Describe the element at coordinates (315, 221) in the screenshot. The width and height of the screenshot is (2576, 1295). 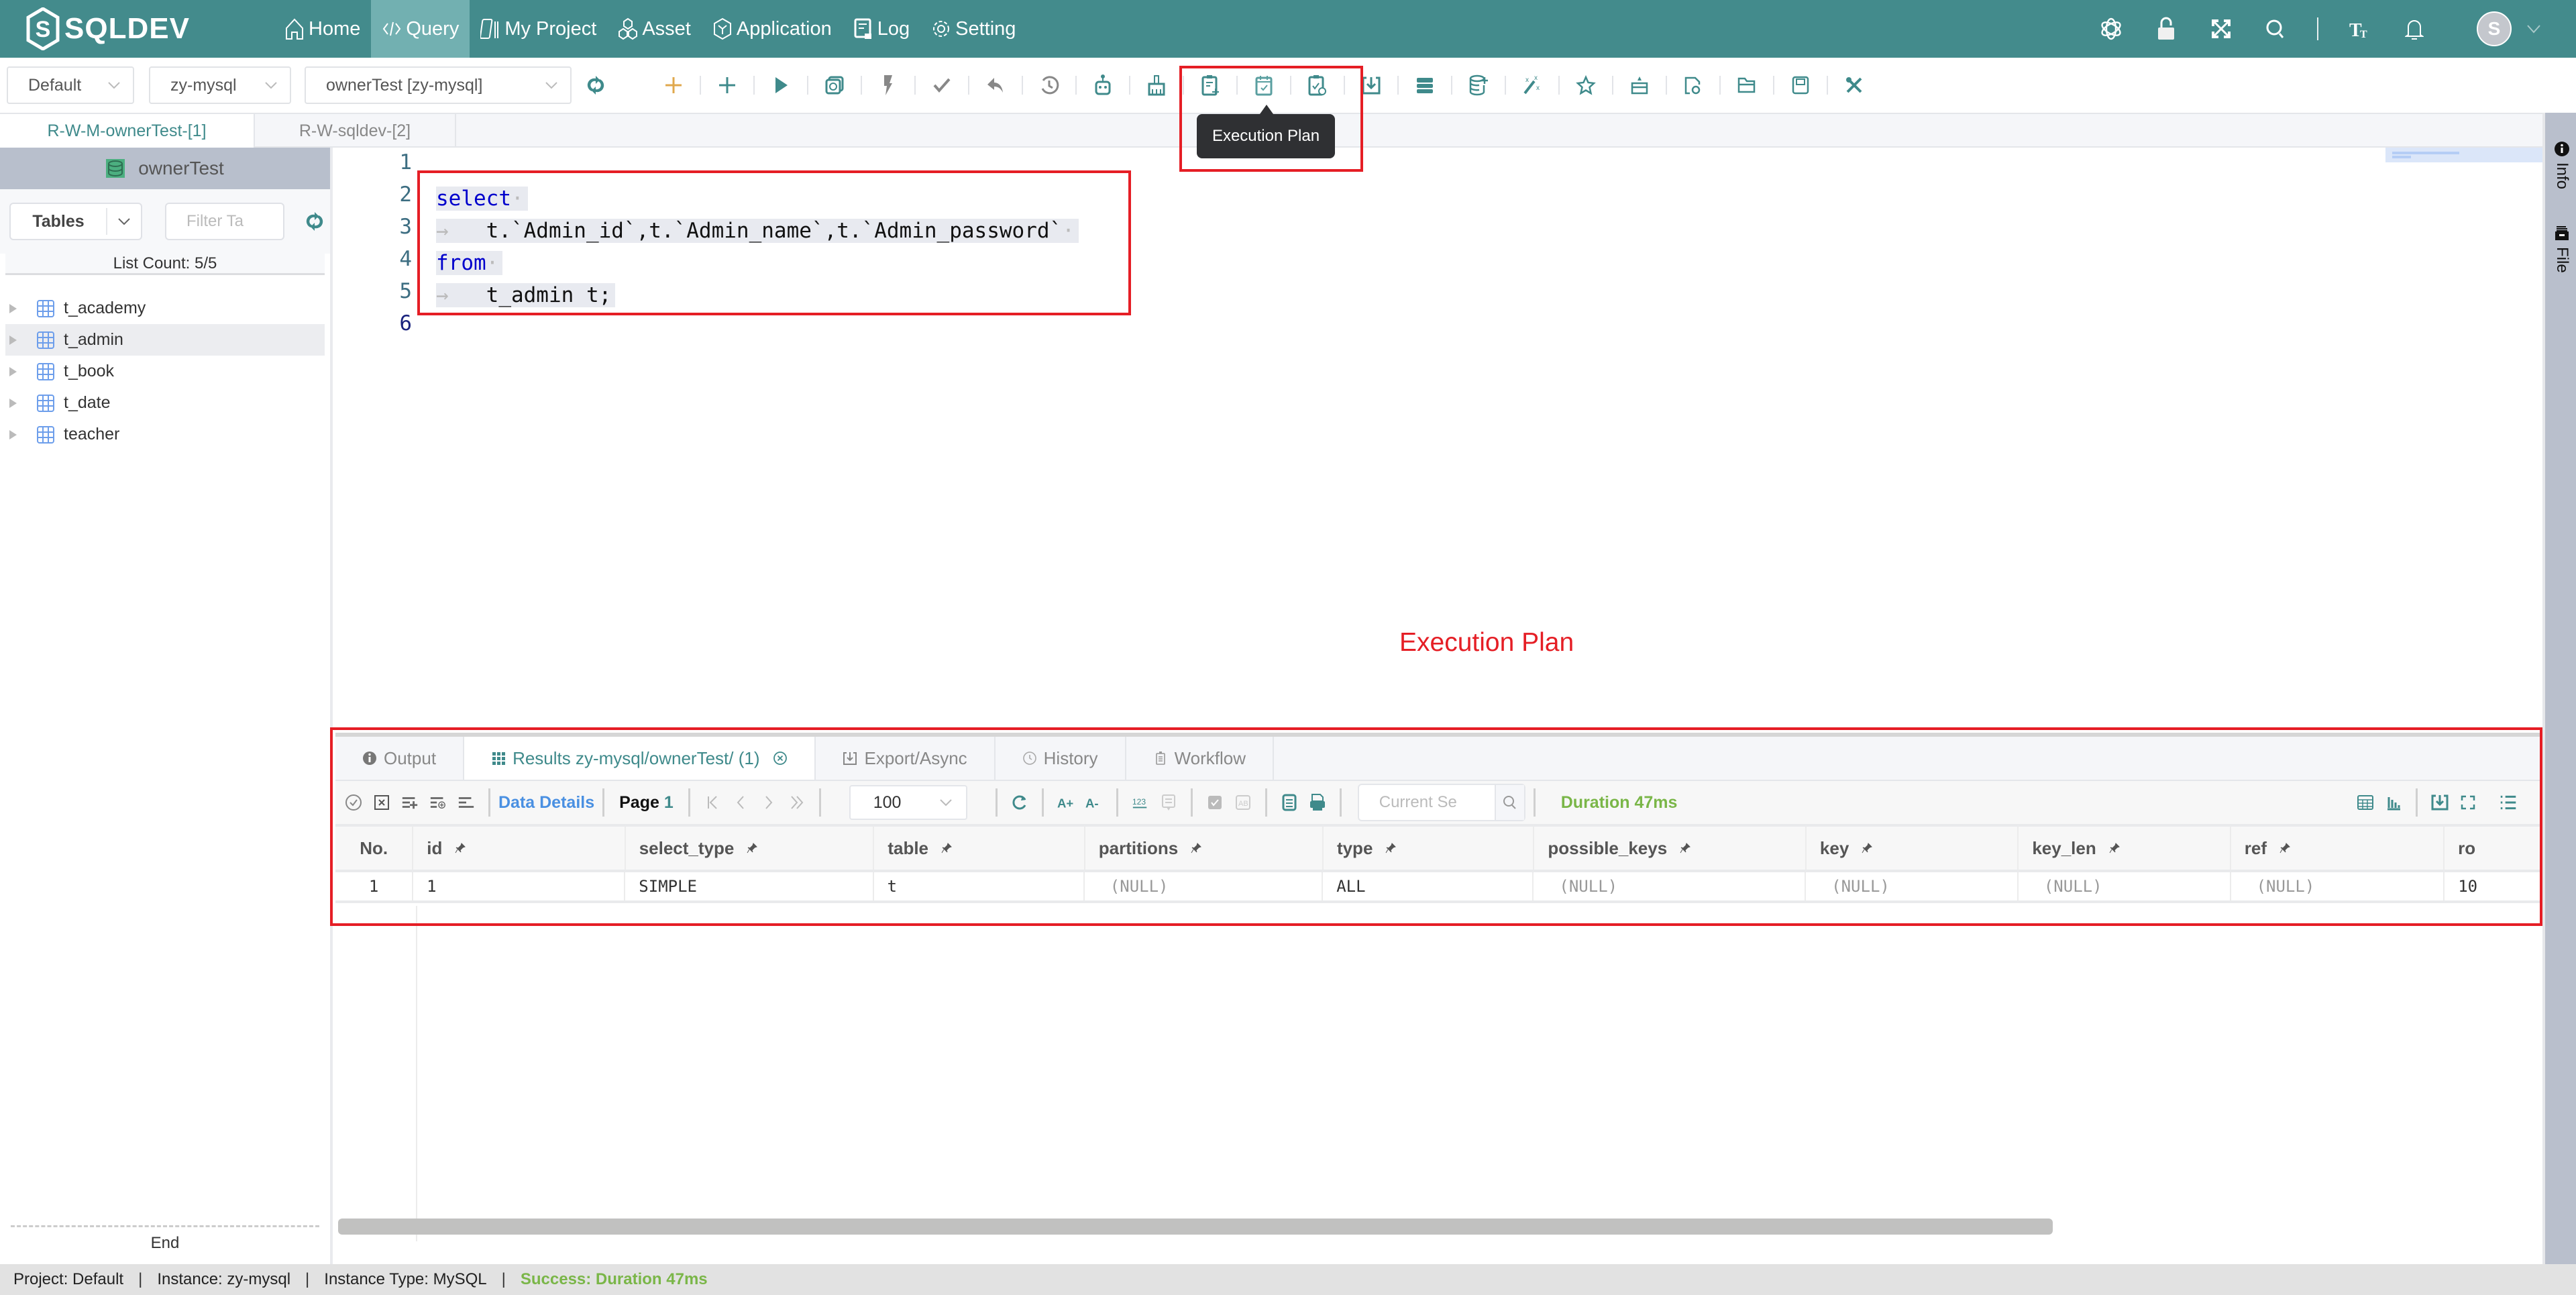
I see `refresh-icon` at that location.